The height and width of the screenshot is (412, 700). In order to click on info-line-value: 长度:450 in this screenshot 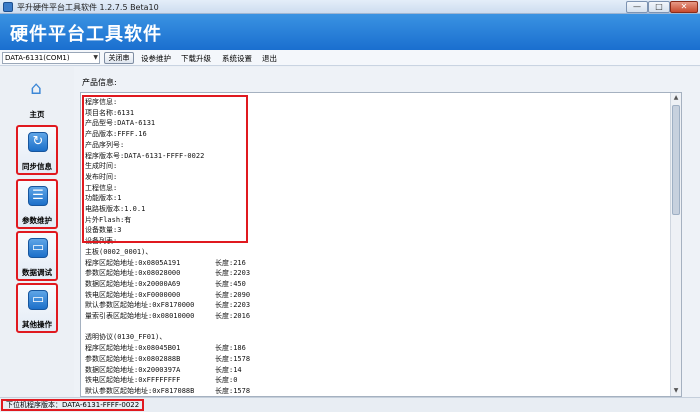, I will do `click(230, 283)`.